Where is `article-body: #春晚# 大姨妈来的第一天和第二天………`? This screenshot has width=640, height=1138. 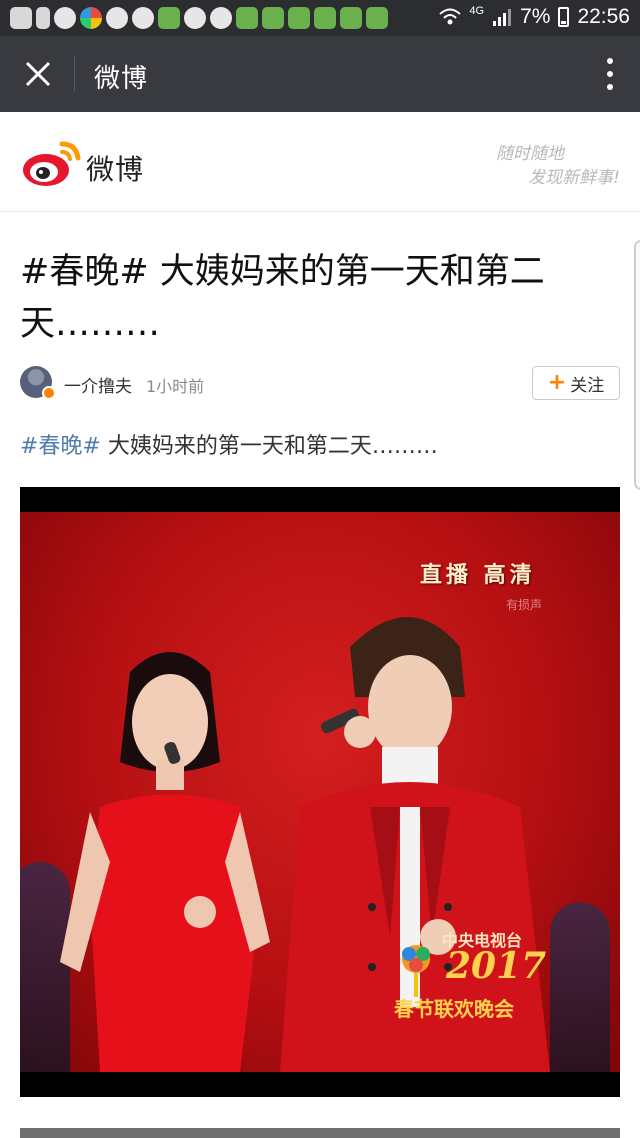
article-body: #春晚# 大姨妈来的第一天和第二天……… is located at coordinates (229, 444).